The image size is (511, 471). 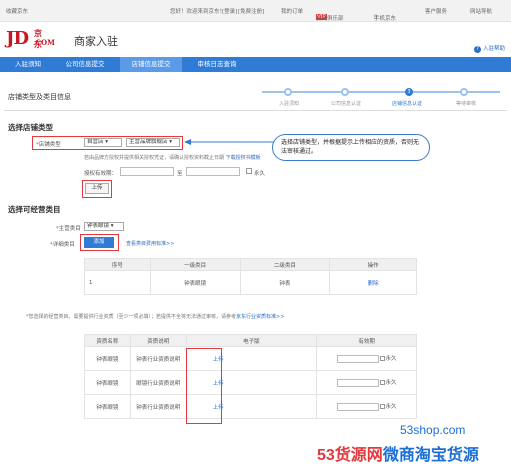 What do you see at coordinates (204, 386) in the screenshot?
I see `upload-column-highlight` at bounding box center [204, 386].